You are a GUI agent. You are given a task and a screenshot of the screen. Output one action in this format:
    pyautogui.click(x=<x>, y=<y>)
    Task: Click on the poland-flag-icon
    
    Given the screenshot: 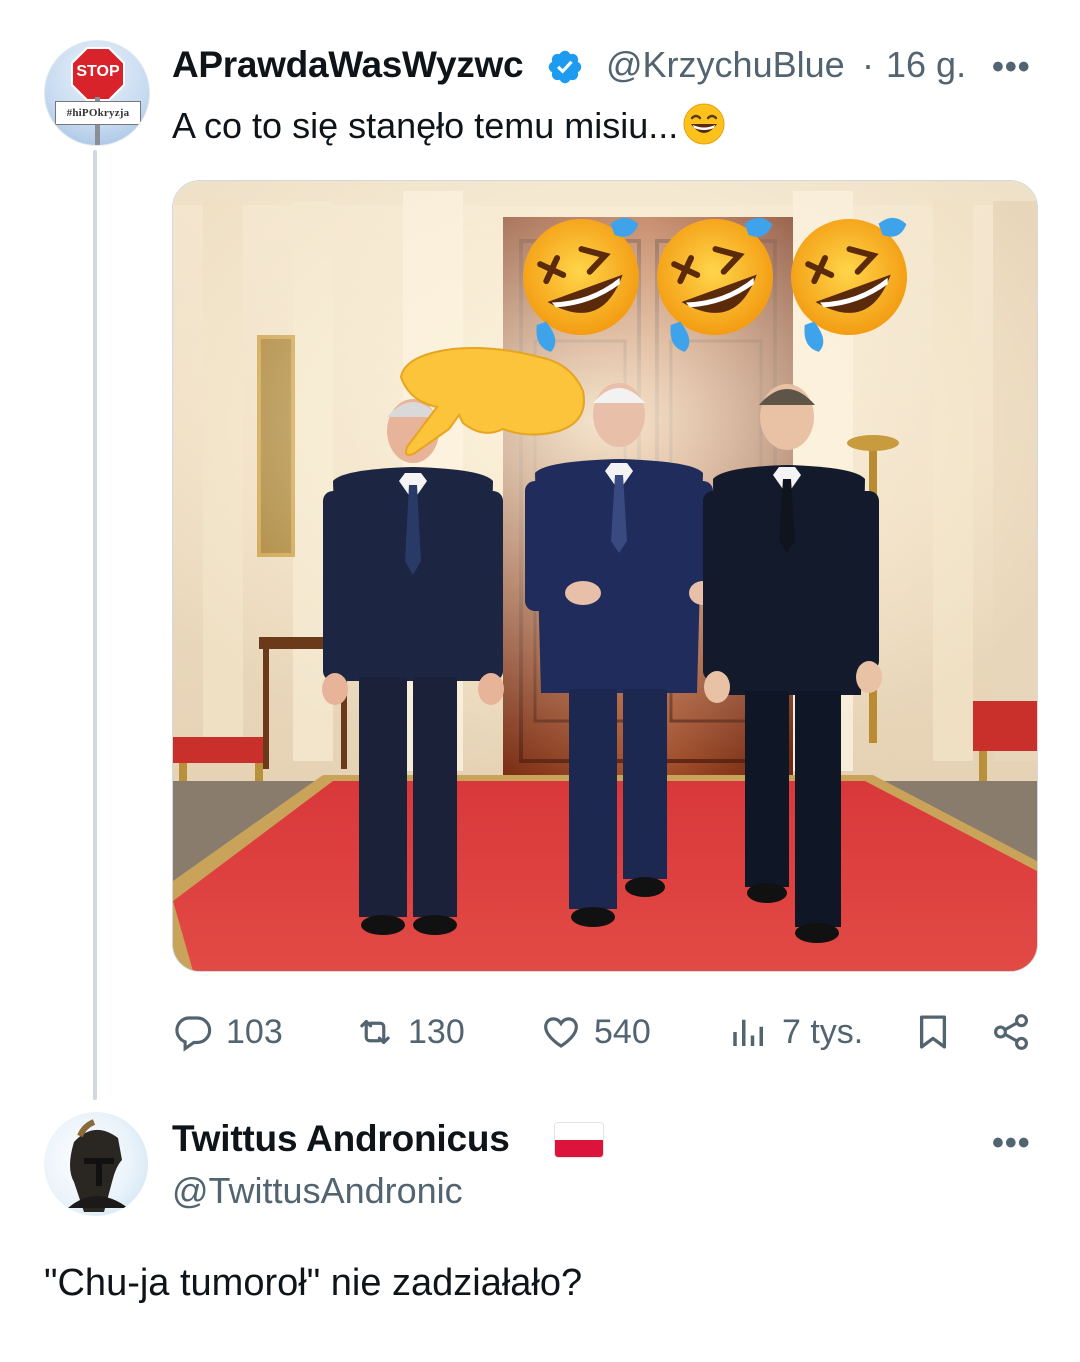 What is the action you would take?
    pyautogui.click(x=579, y=1140)
    